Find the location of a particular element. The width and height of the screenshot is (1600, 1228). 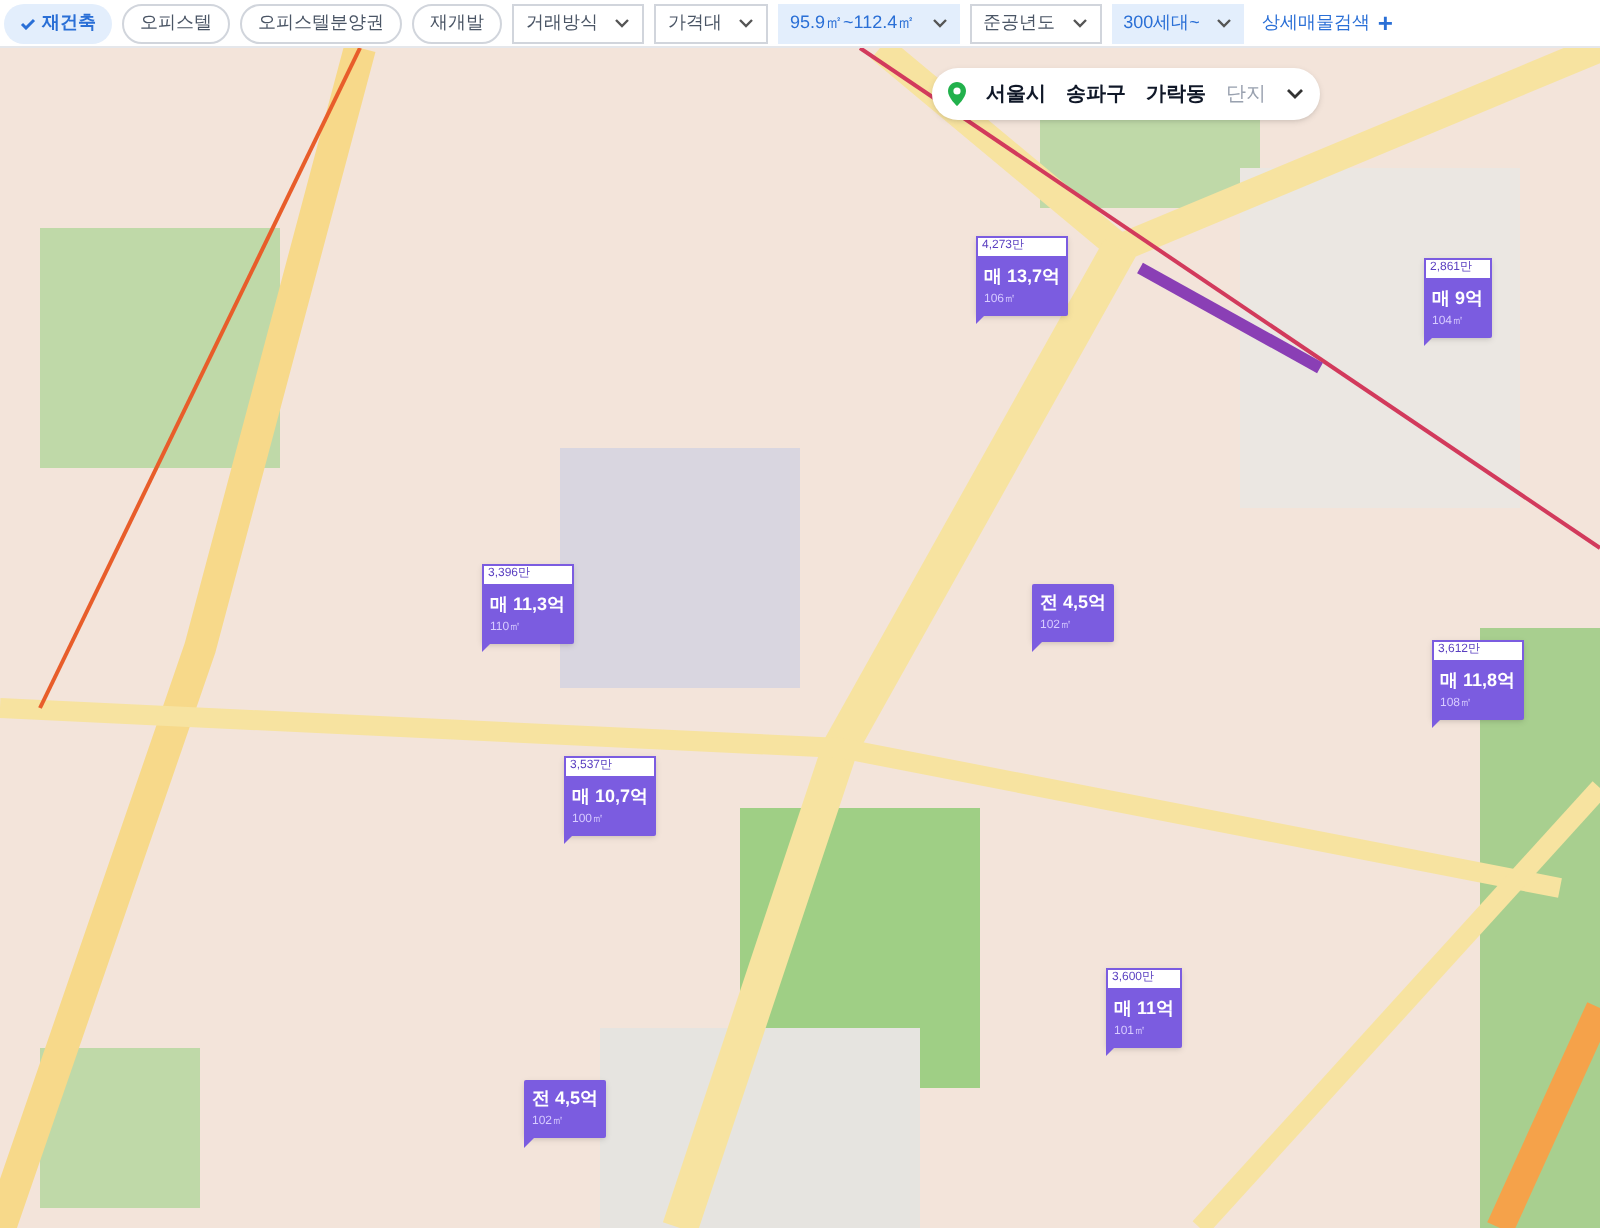

filter-chip: 오피스텔 is located at coordinates (176, 23).